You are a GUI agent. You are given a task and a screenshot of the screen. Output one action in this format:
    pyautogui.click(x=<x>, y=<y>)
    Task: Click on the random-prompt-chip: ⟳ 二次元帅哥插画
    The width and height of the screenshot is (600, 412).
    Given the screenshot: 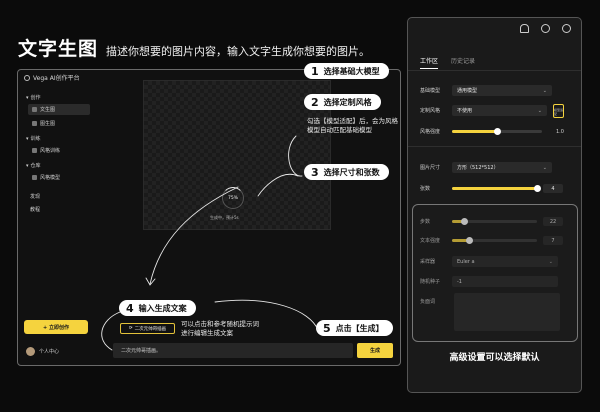 What is the action you would take?
    pyautogui.click(x=147, y=328)
    